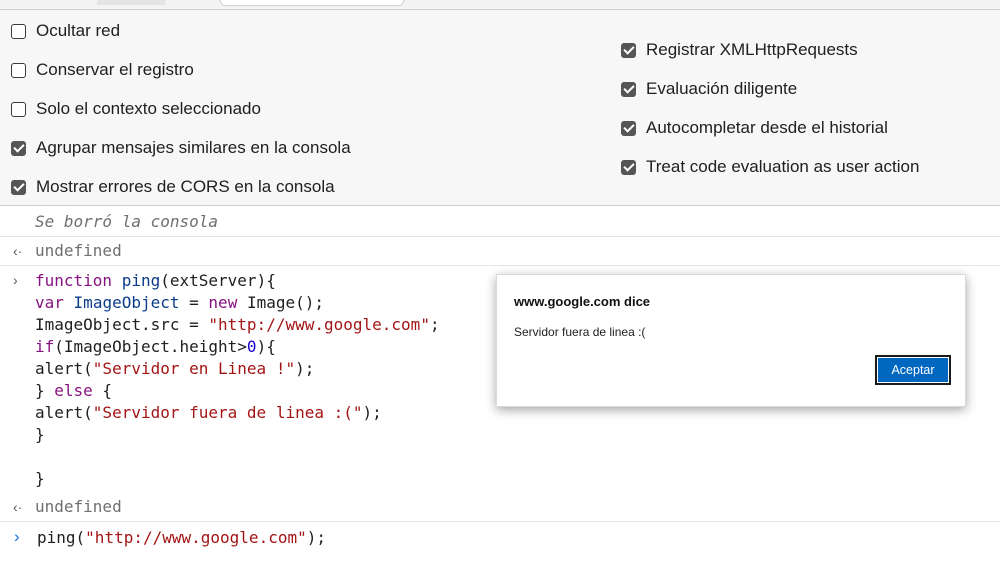 Image resolution: width=1000 pixels, height=582 pixels. I want to click on setting-group-similar: Agrupar mensajes similares en la consola, so click(181, 148).